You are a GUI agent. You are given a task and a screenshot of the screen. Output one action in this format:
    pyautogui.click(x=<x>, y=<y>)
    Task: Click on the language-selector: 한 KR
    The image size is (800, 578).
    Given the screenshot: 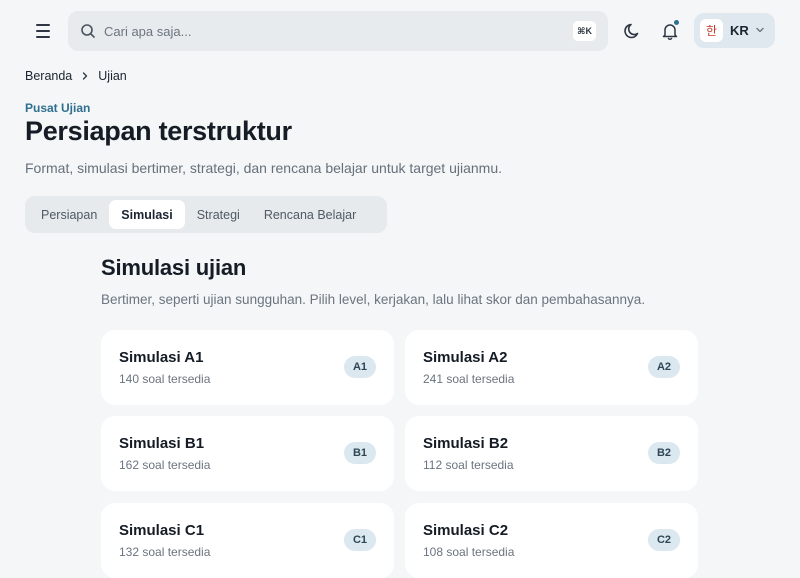 What is the action you would take?
    pyautogui.click(x=734, y=30)
    